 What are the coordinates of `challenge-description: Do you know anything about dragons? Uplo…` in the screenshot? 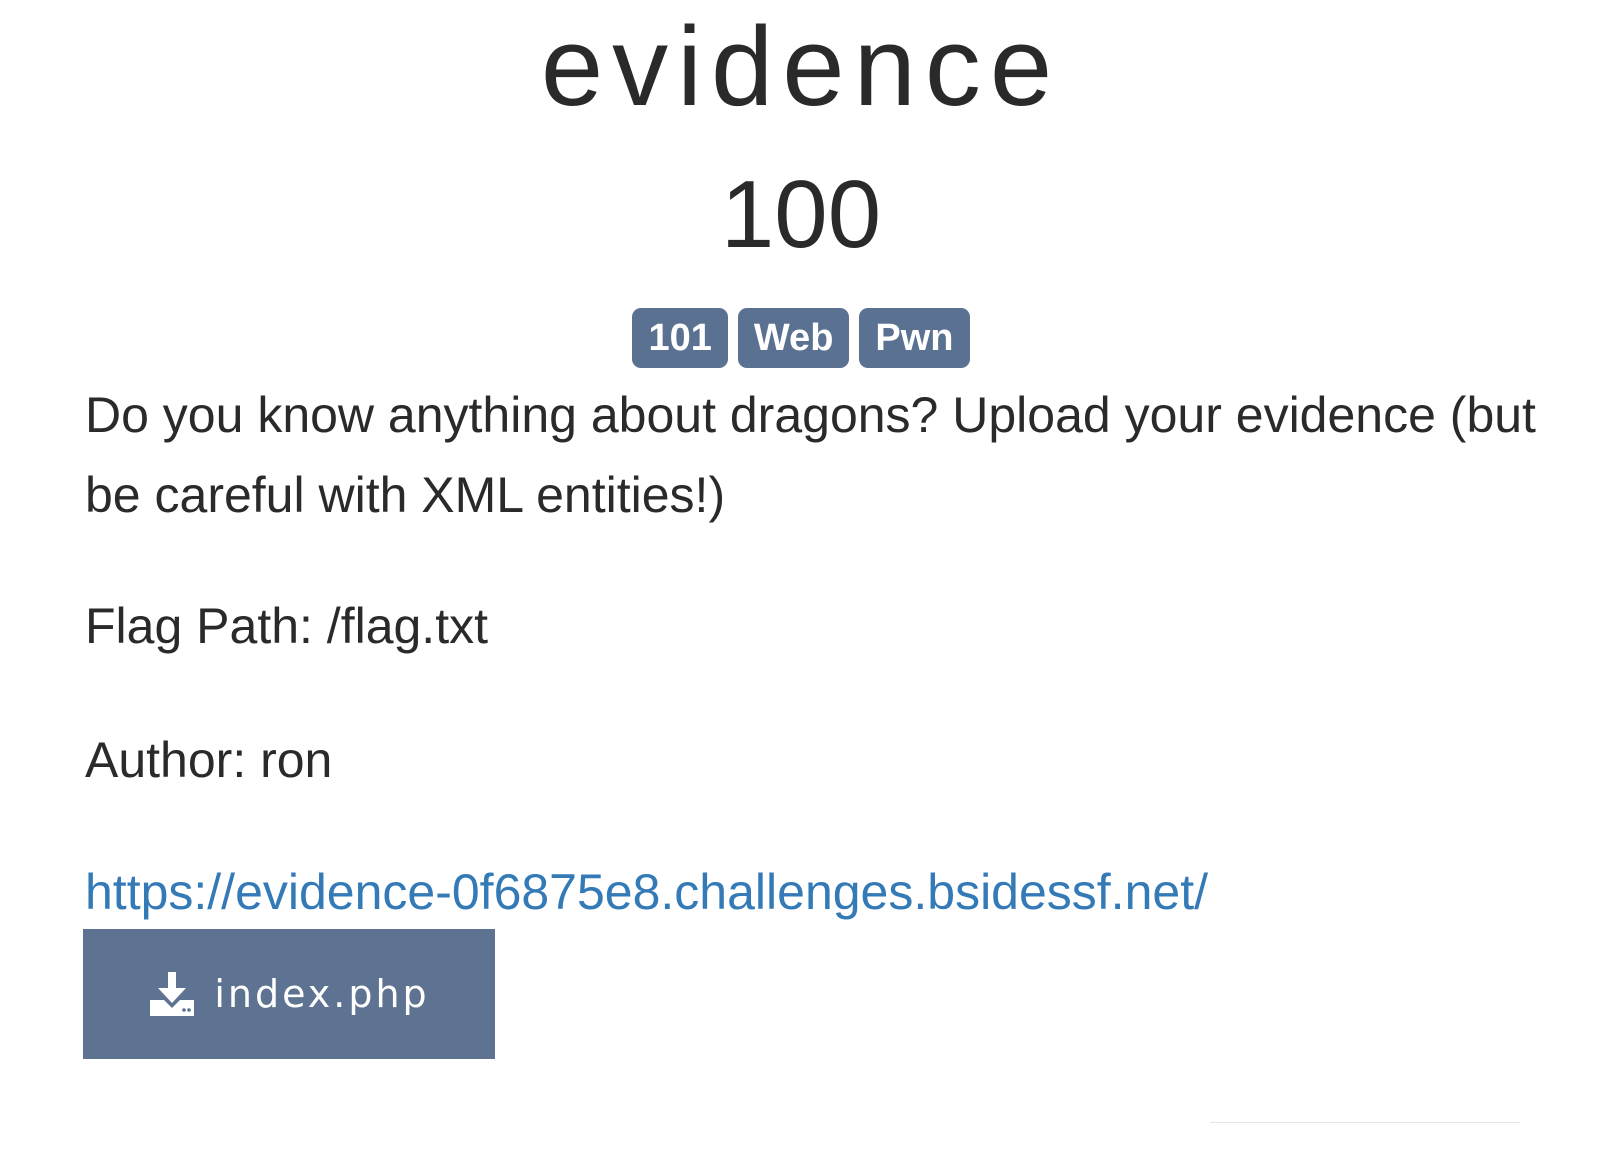 It's located at (810, 455).